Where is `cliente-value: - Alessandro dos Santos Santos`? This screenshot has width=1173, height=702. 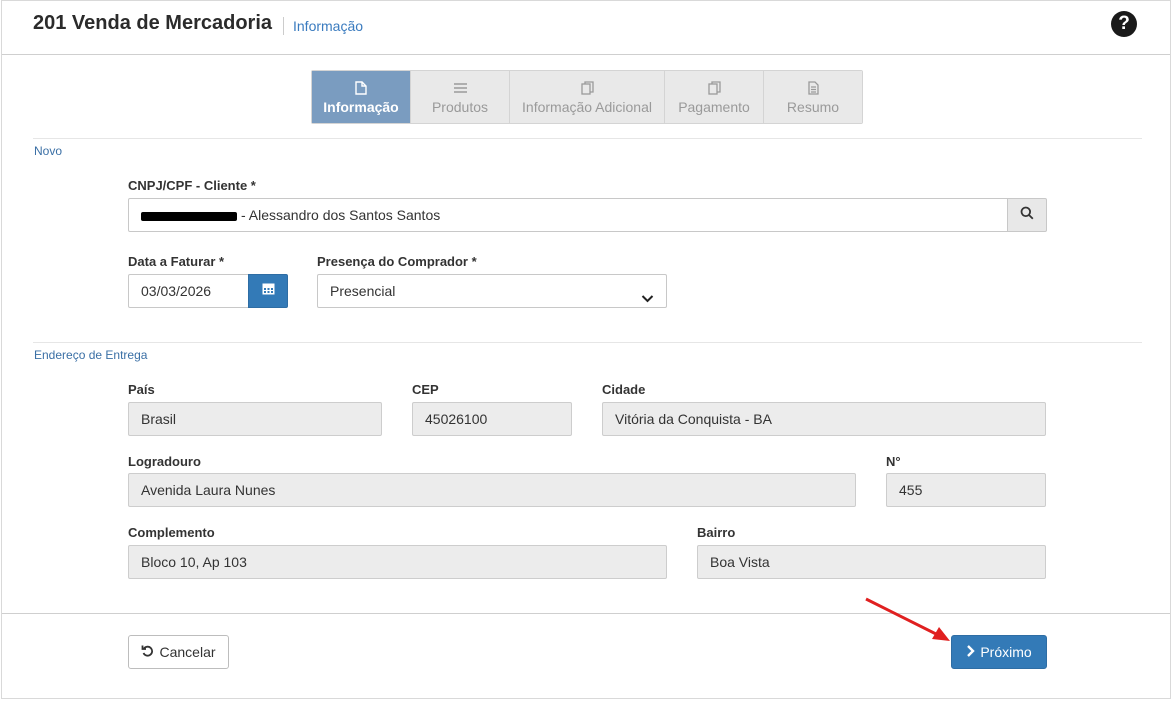
cliente-value: - Alessandro dos Santos Santos is located at coordinates (341, 215).